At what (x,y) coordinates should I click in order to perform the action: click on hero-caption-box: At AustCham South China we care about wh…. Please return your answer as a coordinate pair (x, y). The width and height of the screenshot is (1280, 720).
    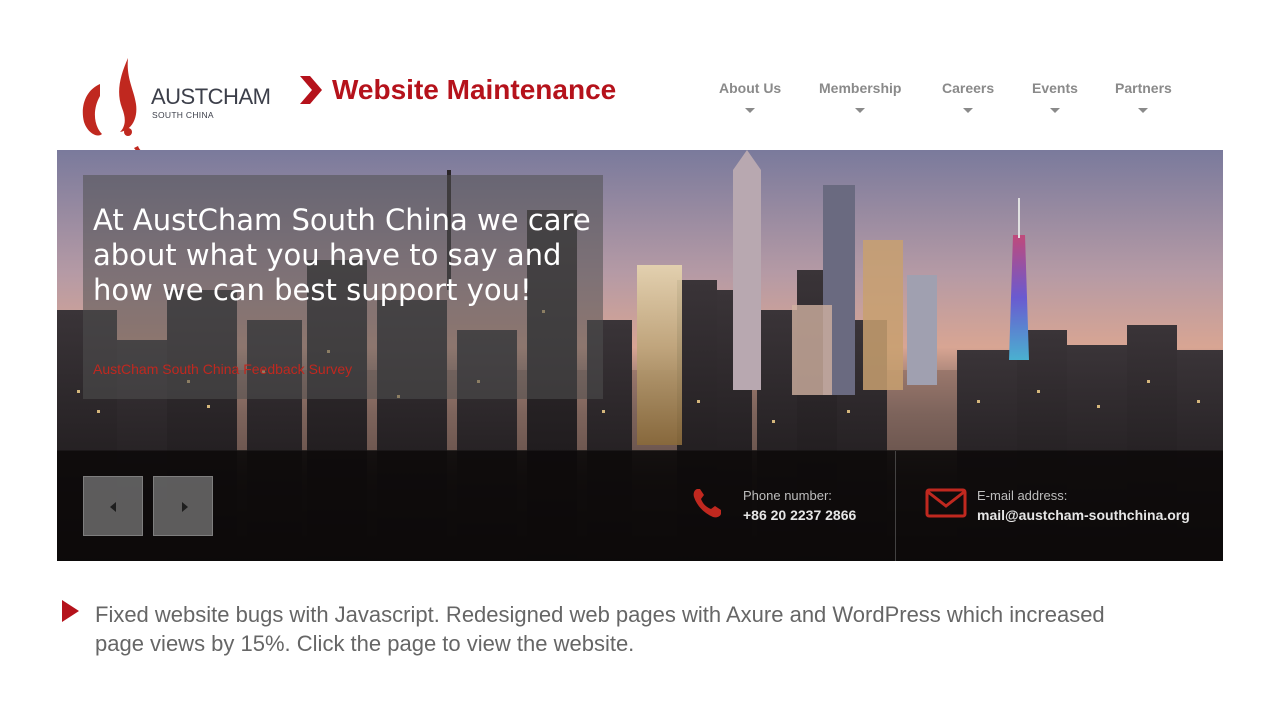
    Looking at the image, I should click on (343, 287).